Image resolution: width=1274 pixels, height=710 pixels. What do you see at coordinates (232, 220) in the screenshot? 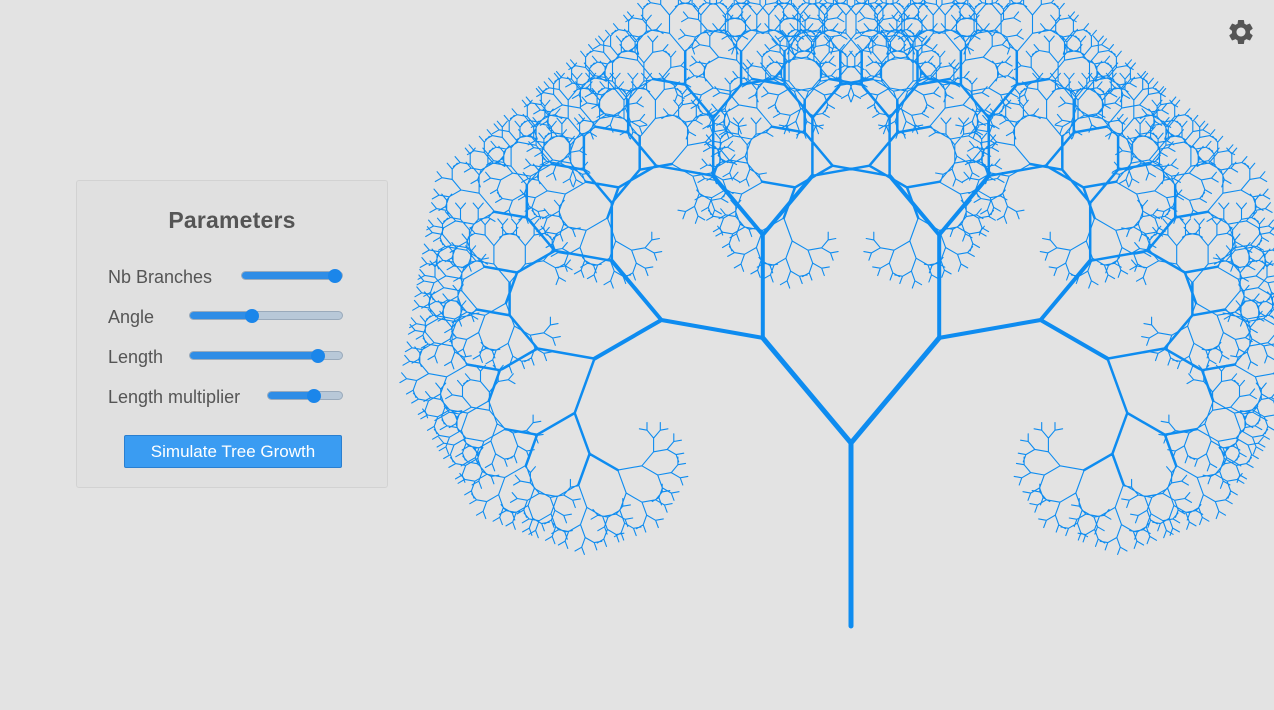
I see `panel-title: Parameters` at bounding box center [232, 220].